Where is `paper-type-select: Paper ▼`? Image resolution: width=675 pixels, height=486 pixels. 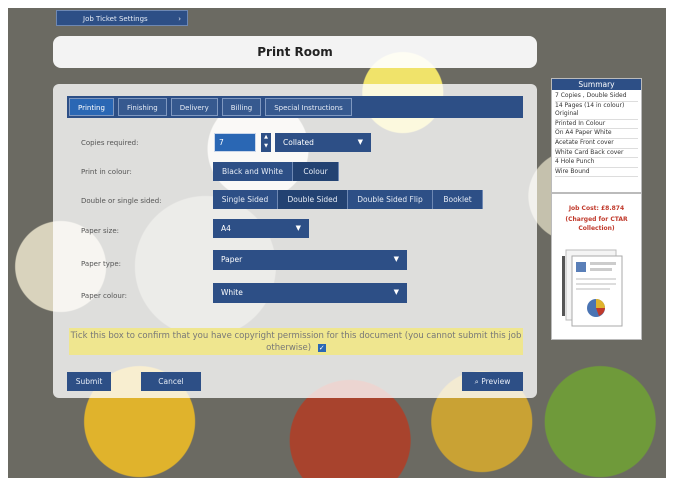 paper-type-select: Paper ▼ is located at coordinates (310, 260).